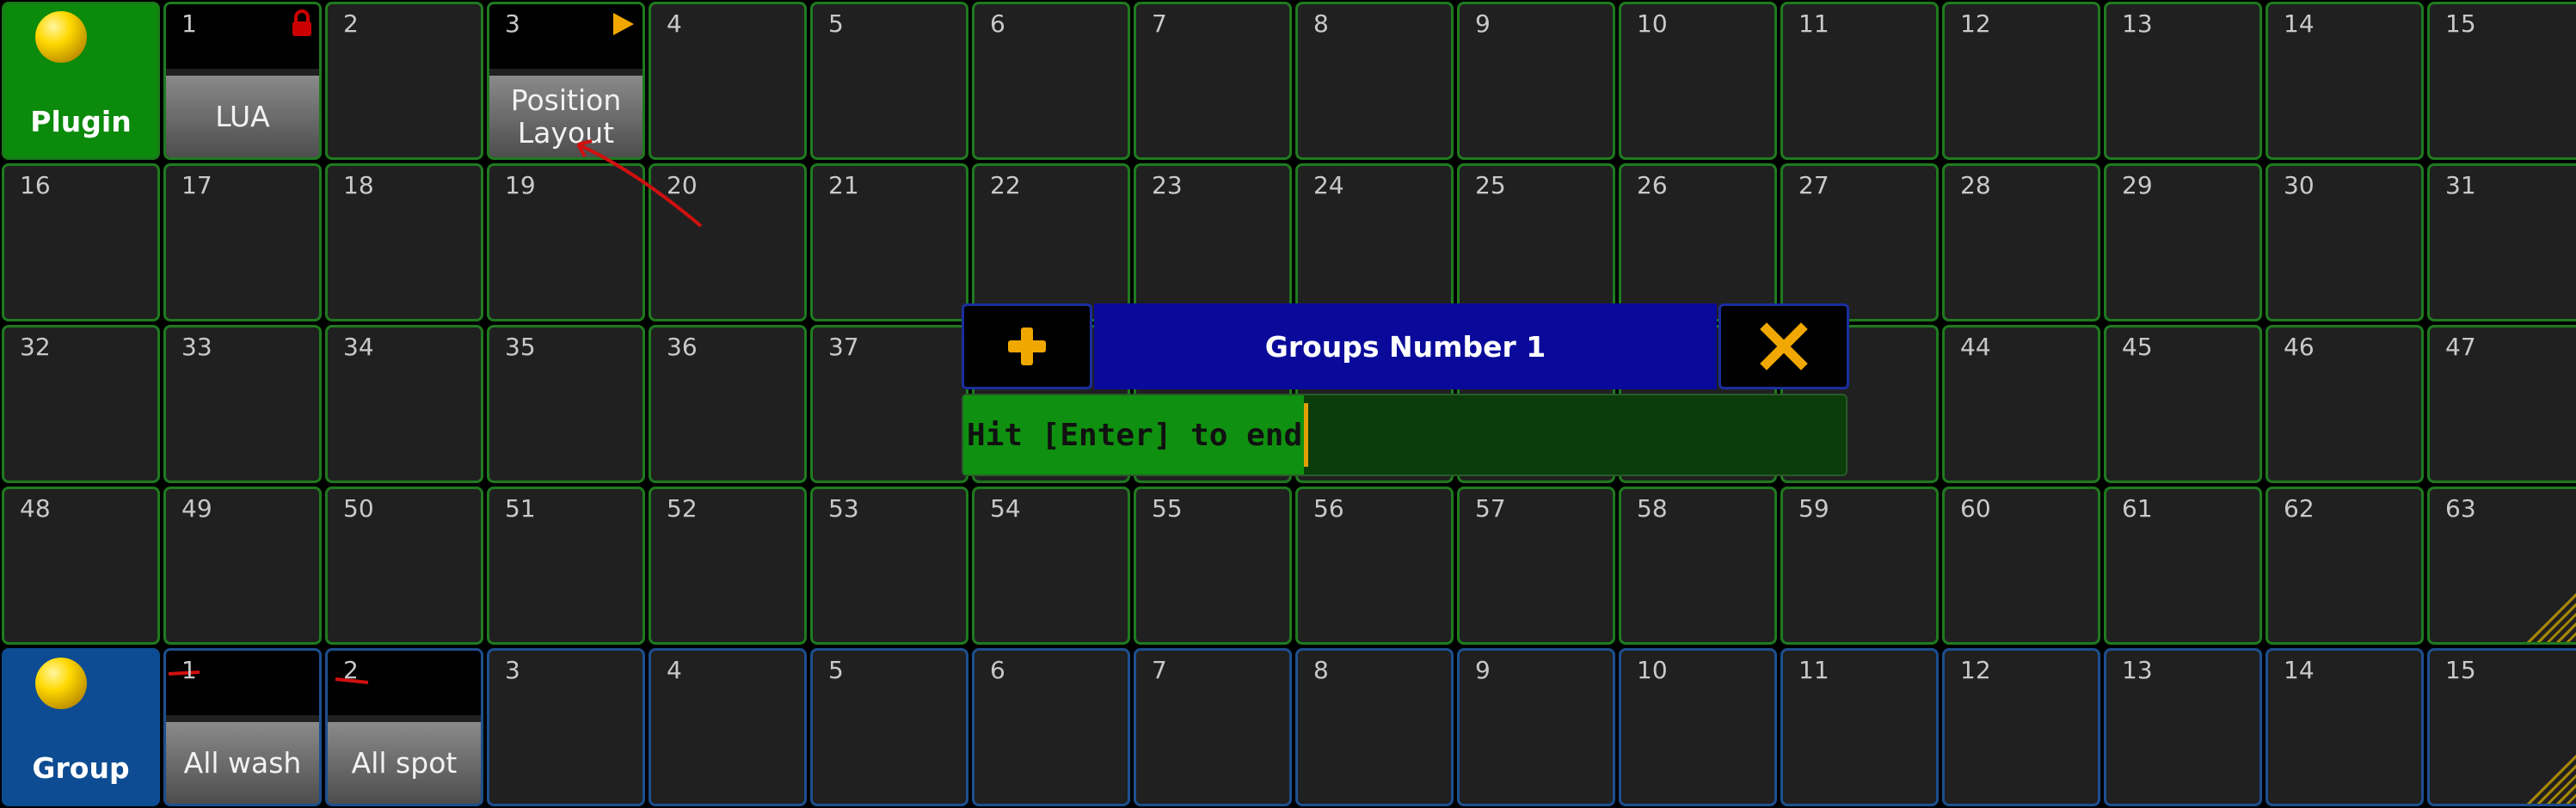  What do you see at coordinates (1405, 347) in the screenshot?
I see `popup-header: Groups Number 1` at bounding box center [1405, 347].